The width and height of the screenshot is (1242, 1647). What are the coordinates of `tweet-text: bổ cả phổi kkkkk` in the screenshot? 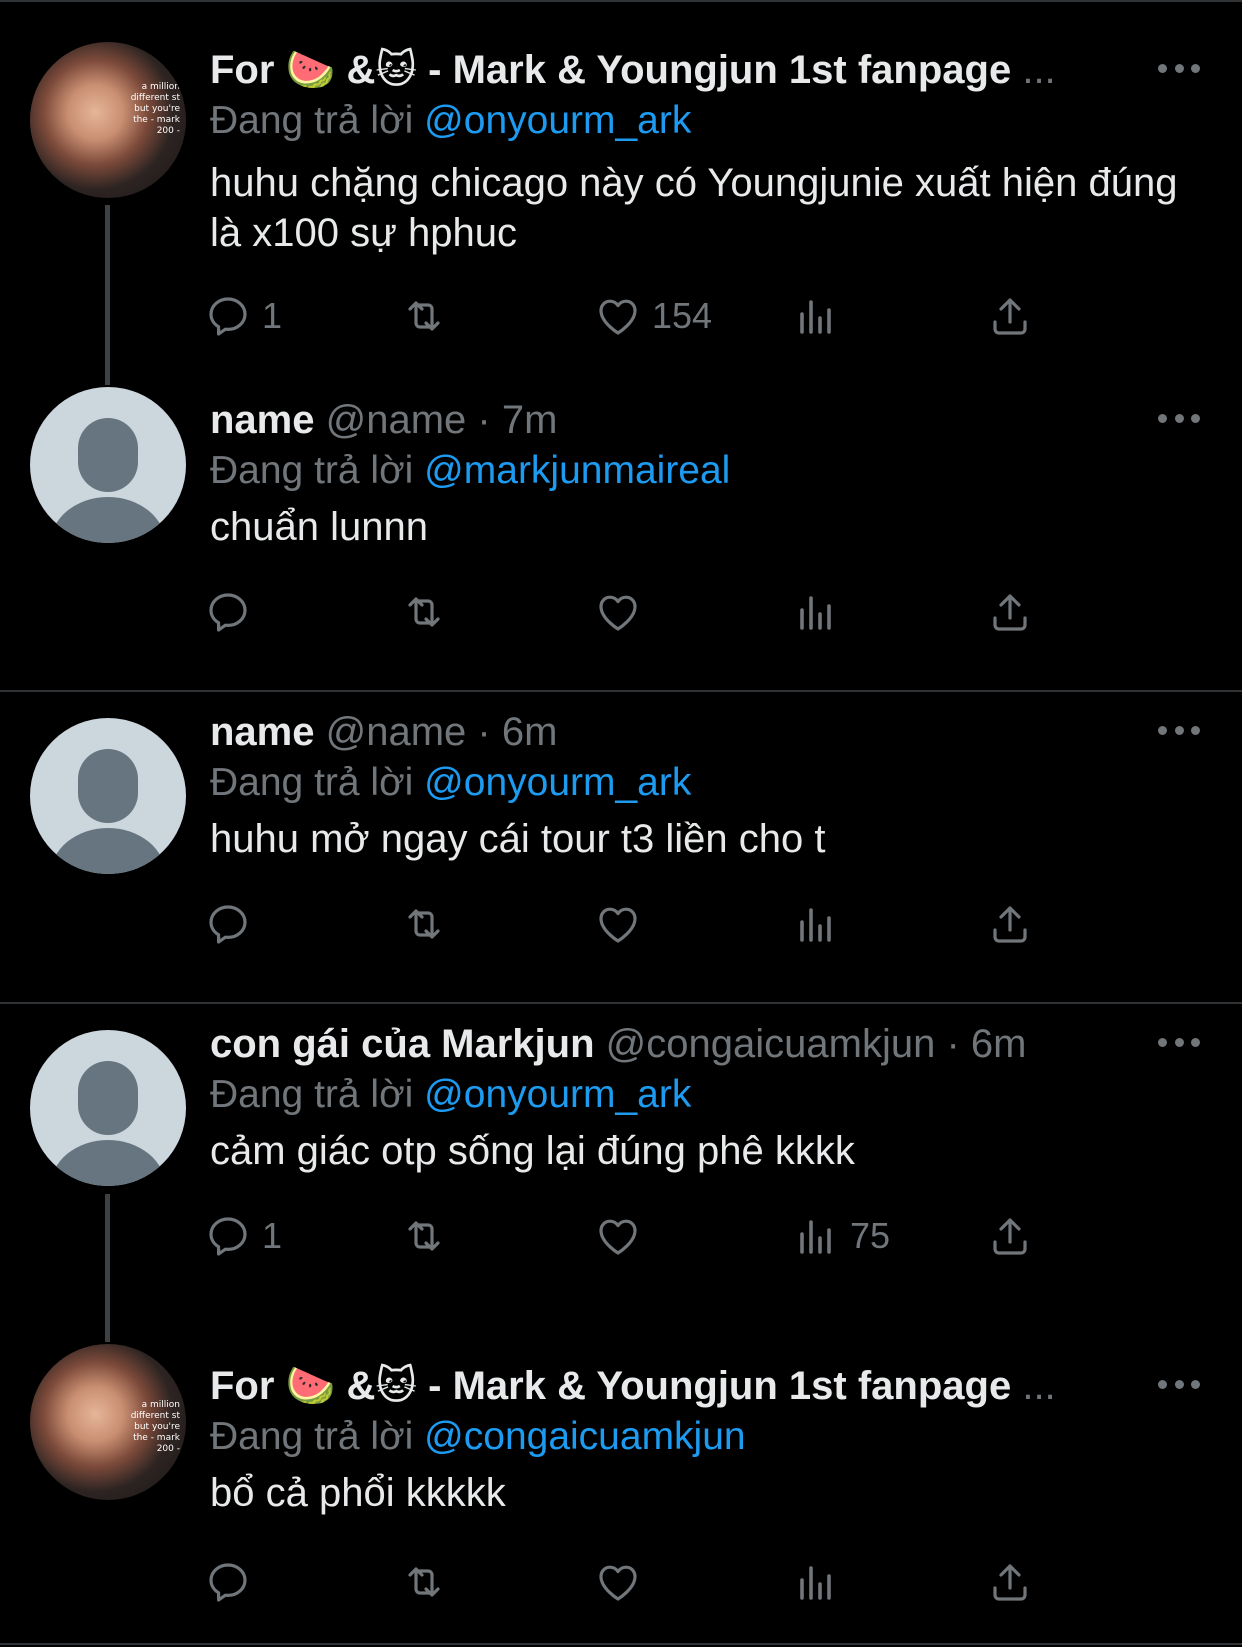 It's located at (358, 1493).